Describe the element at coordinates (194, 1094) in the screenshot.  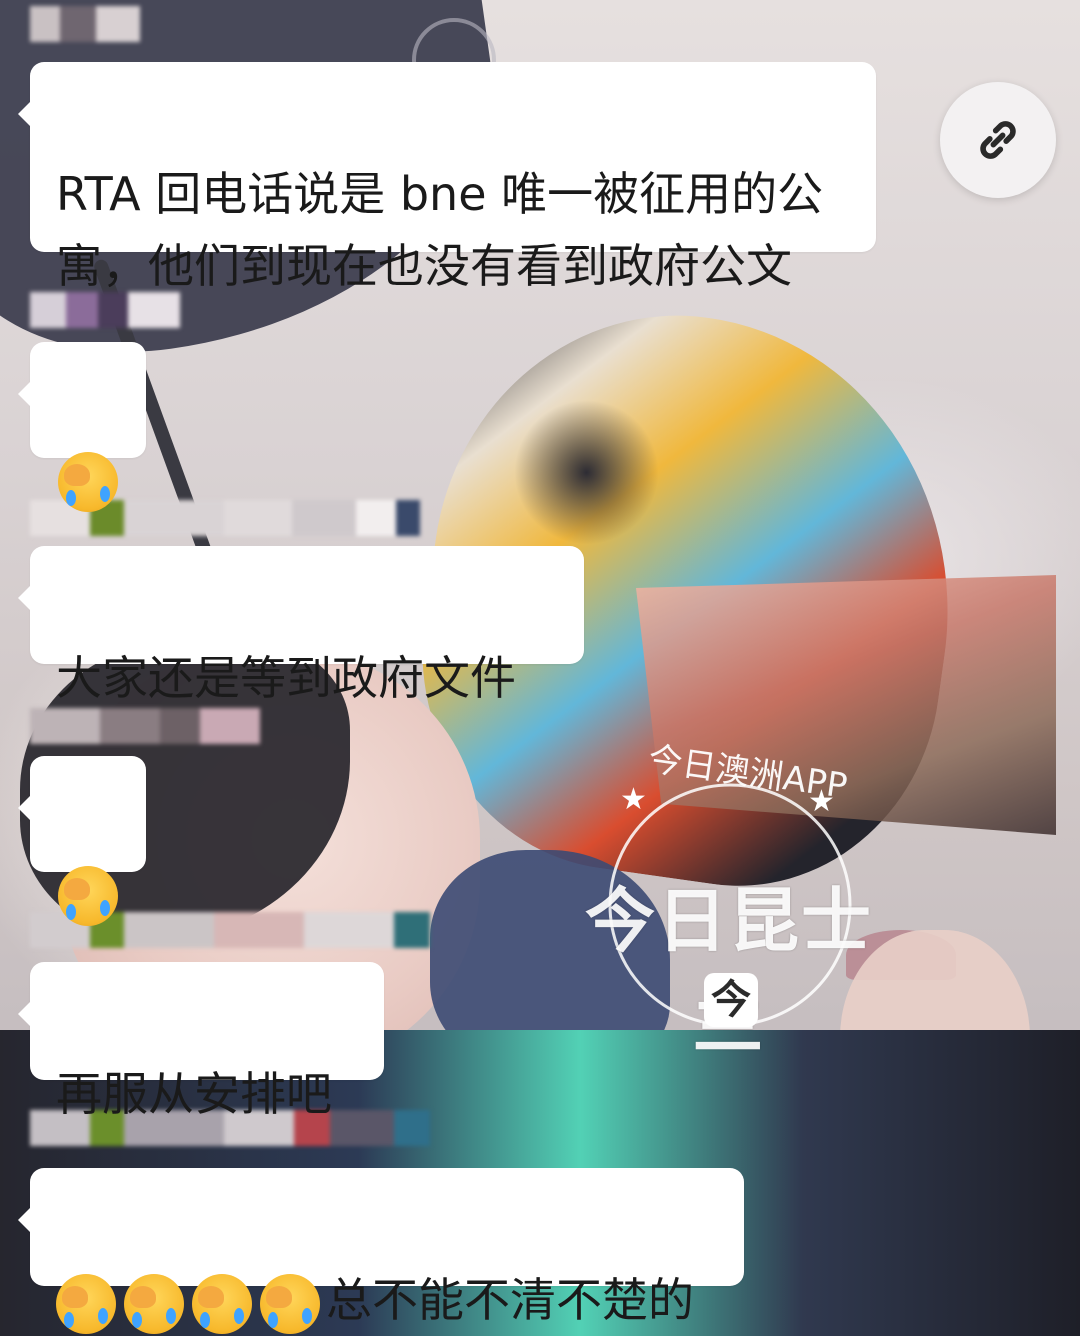
I see `message-text: 再服从安排吧` at that location.